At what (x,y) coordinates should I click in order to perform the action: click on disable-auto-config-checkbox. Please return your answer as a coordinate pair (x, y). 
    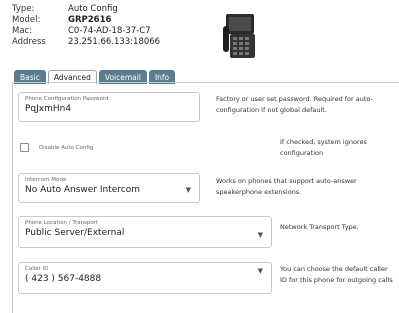
    Looking at the image, I should click on (24, 147).